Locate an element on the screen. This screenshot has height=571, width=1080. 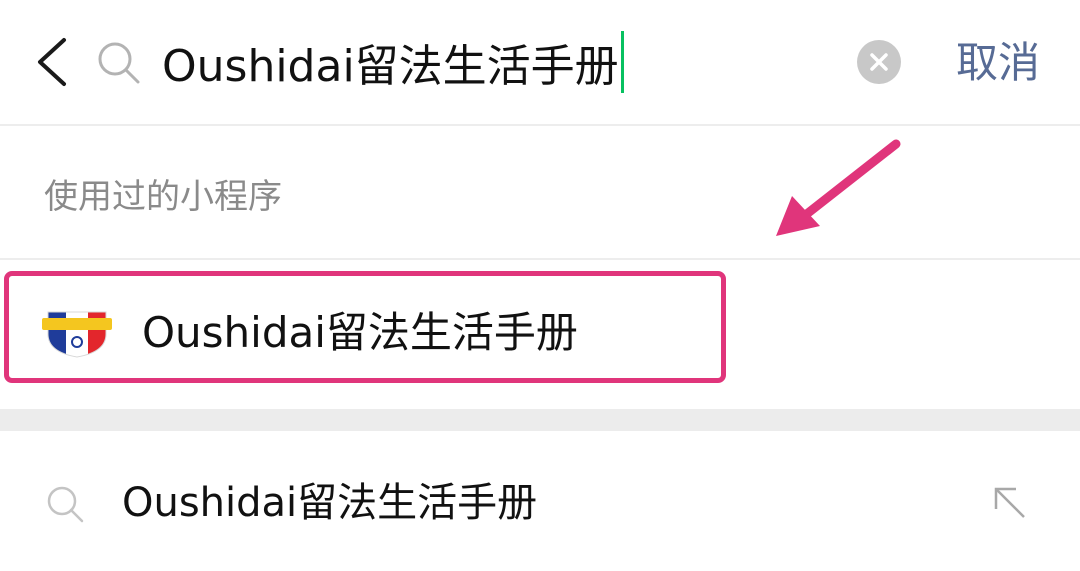
text-caret is located at coordinates (622, 62).